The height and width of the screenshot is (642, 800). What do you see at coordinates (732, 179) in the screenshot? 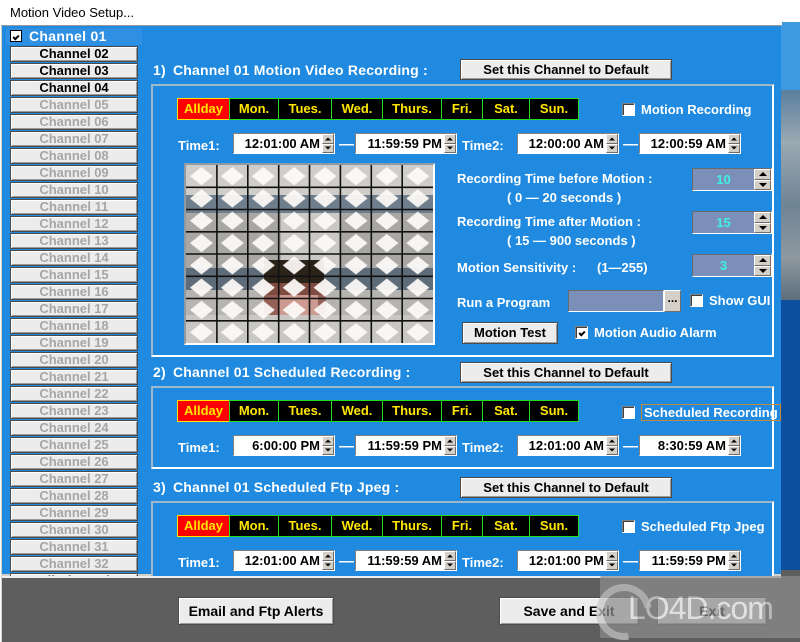
I see `before-motion-stepper: 10` at bounding box center [732, 179].